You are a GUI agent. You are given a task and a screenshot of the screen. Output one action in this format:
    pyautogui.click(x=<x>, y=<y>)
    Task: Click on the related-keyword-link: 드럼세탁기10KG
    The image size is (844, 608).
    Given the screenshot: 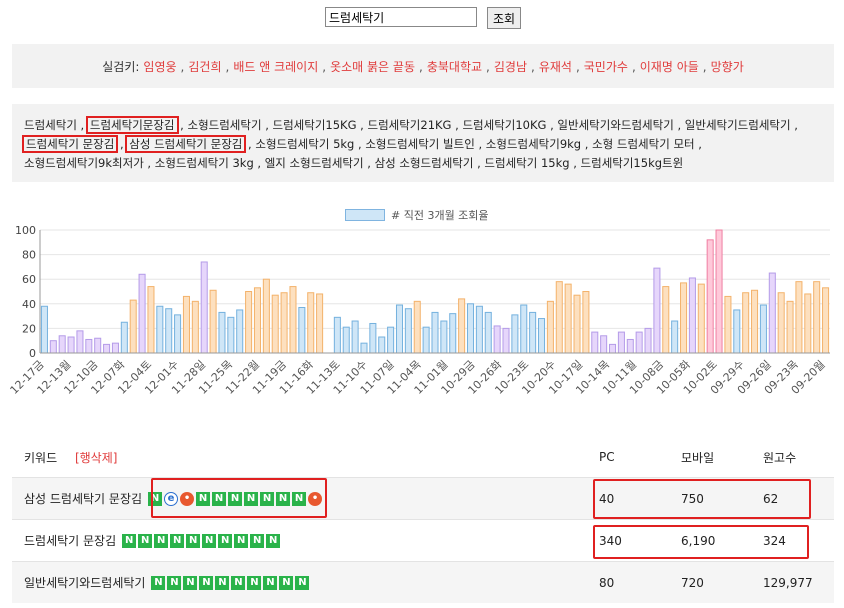 What is the action you would take?
    pyautogui.click(x=504, y=125)
    